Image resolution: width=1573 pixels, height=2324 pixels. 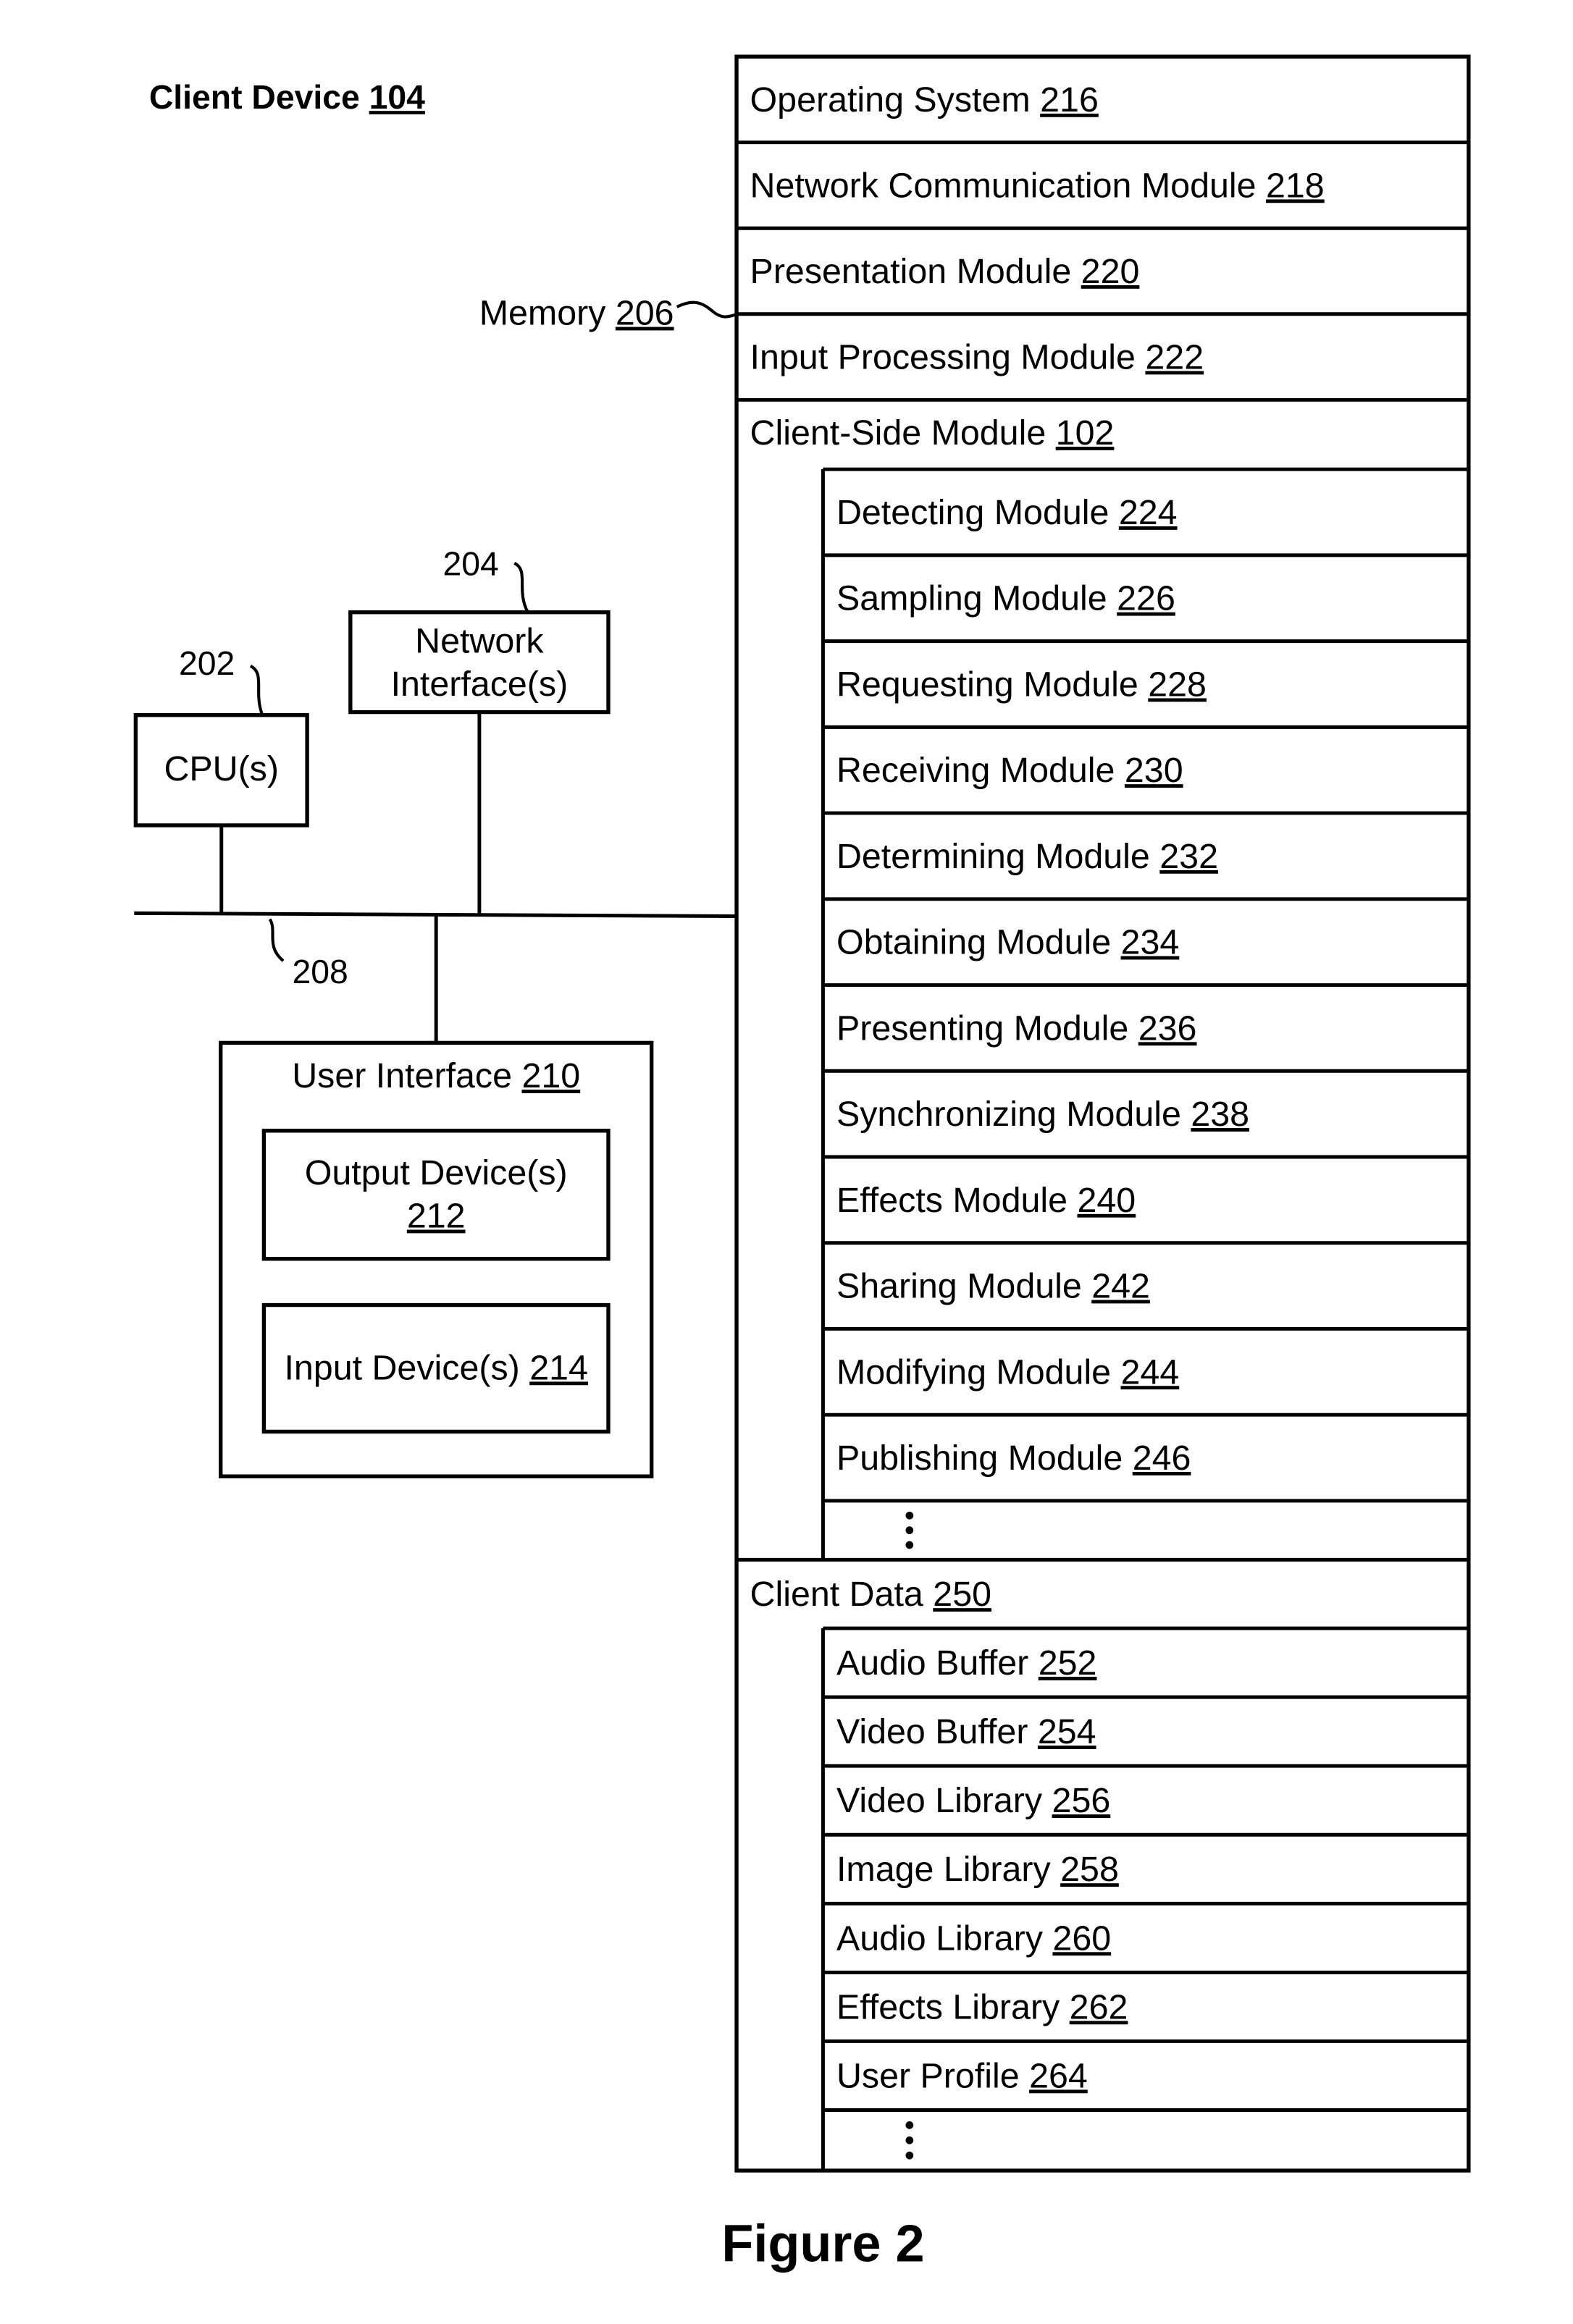 I want to click on client-side-module-item-9: Sharing Module 242, so click(x=993, y=1286).